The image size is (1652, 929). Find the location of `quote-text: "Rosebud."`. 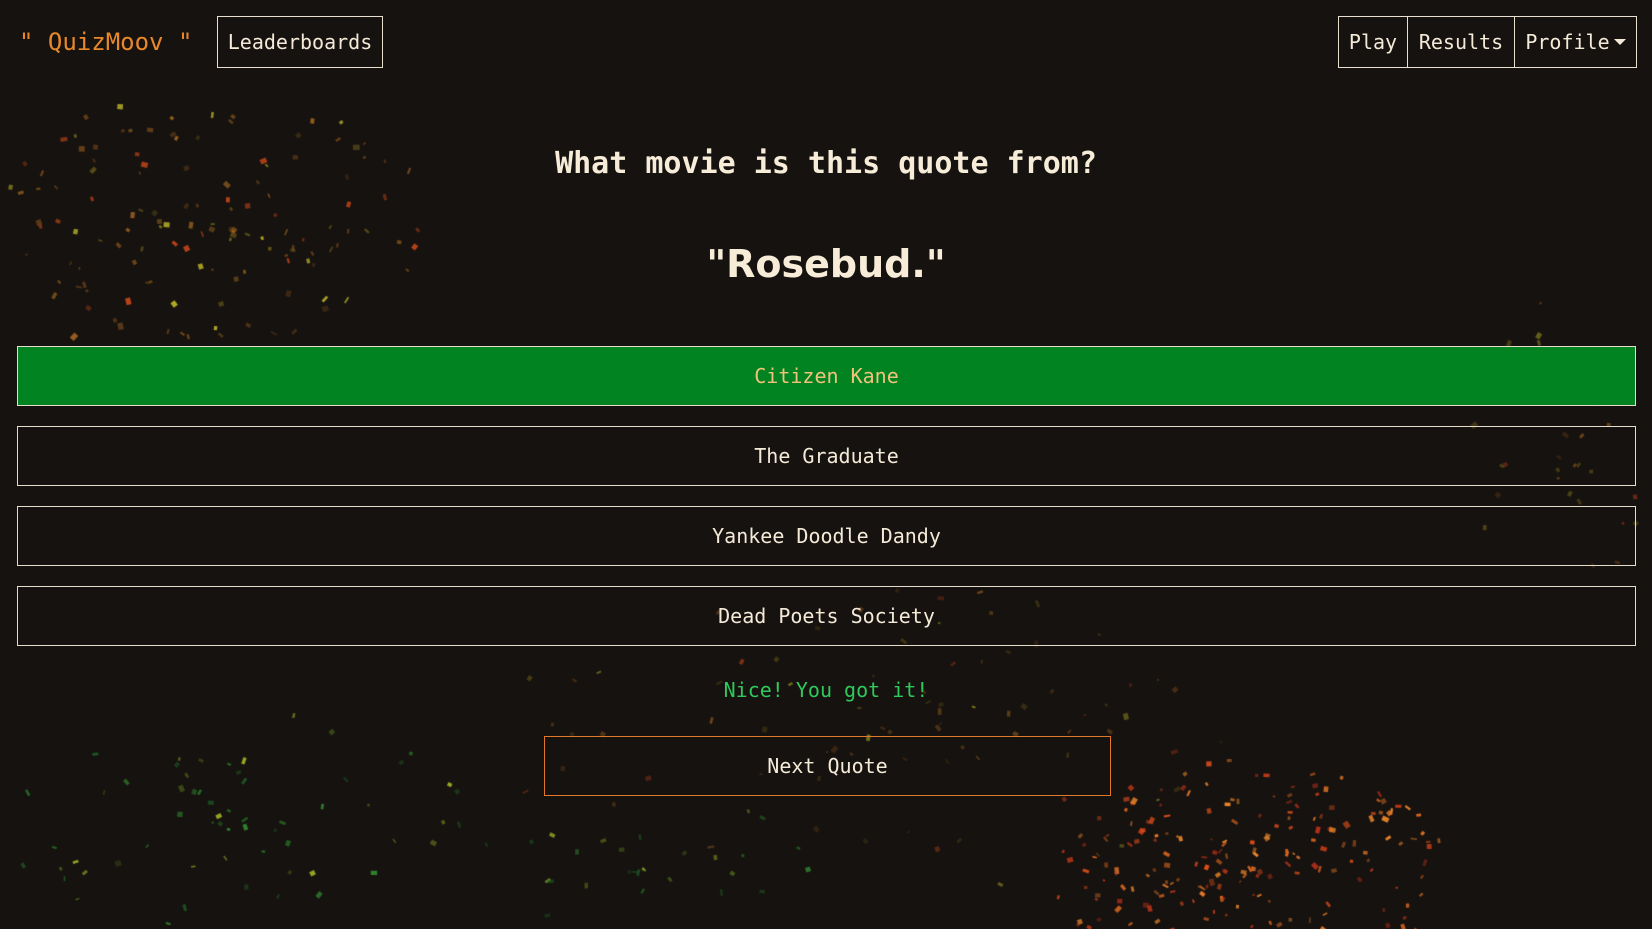

quote-text: "Rosebud." is located at coordinates (826, 264).